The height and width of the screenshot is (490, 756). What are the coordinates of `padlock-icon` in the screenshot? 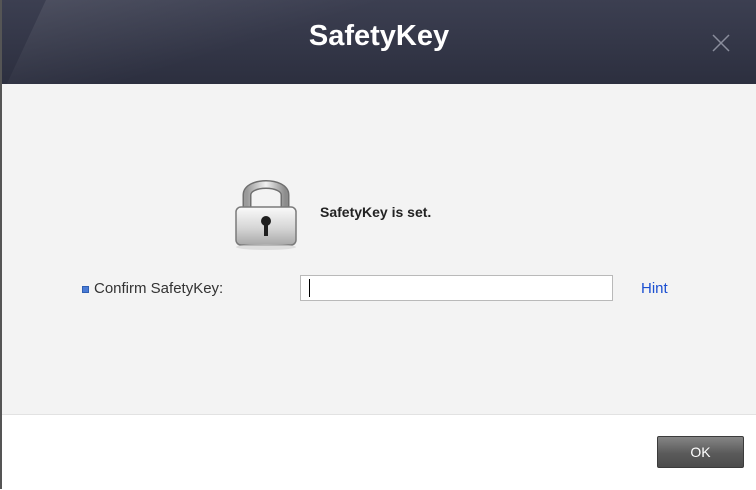 It's located at (266, 215).